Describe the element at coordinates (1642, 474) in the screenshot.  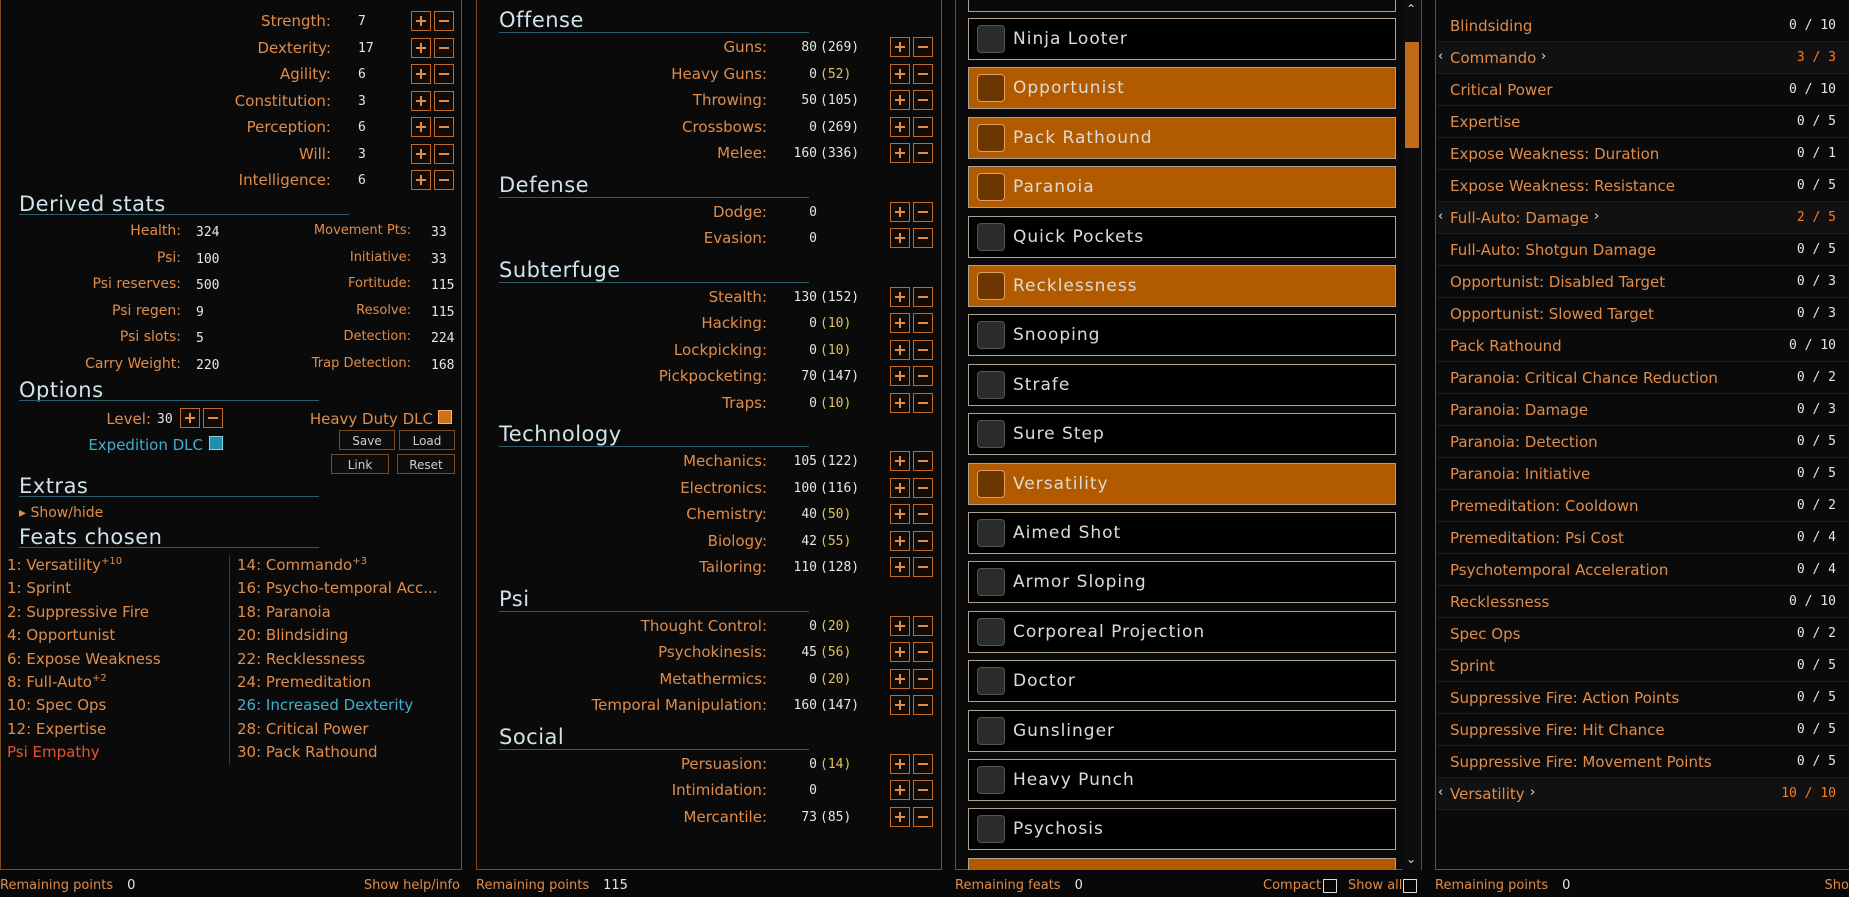
I see `specialization-row: Paranoia: Initiative 0 / 5` at that location.